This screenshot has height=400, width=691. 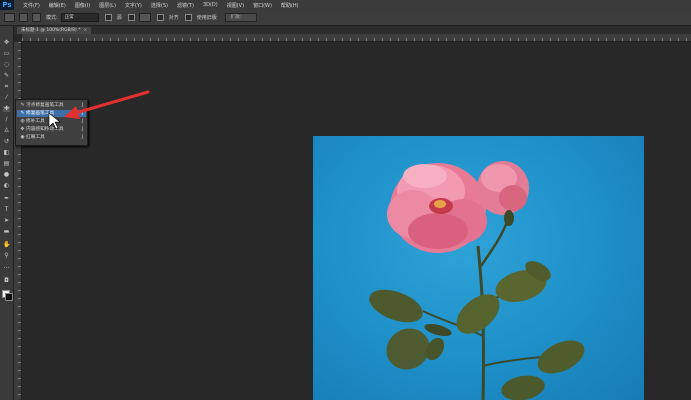 I want to click on pattern-picker, so click(x=144, y=17).